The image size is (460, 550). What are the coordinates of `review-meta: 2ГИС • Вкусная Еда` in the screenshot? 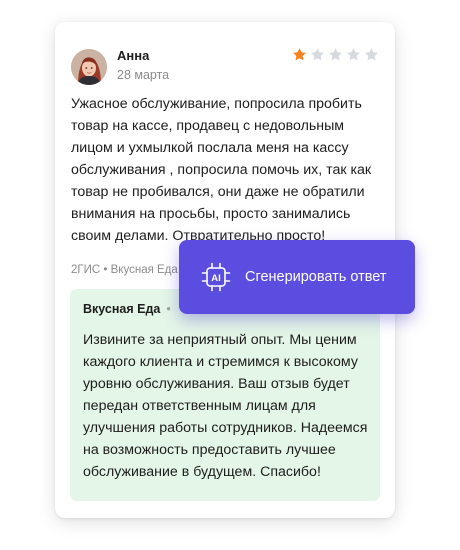 It's located at (124, 270).